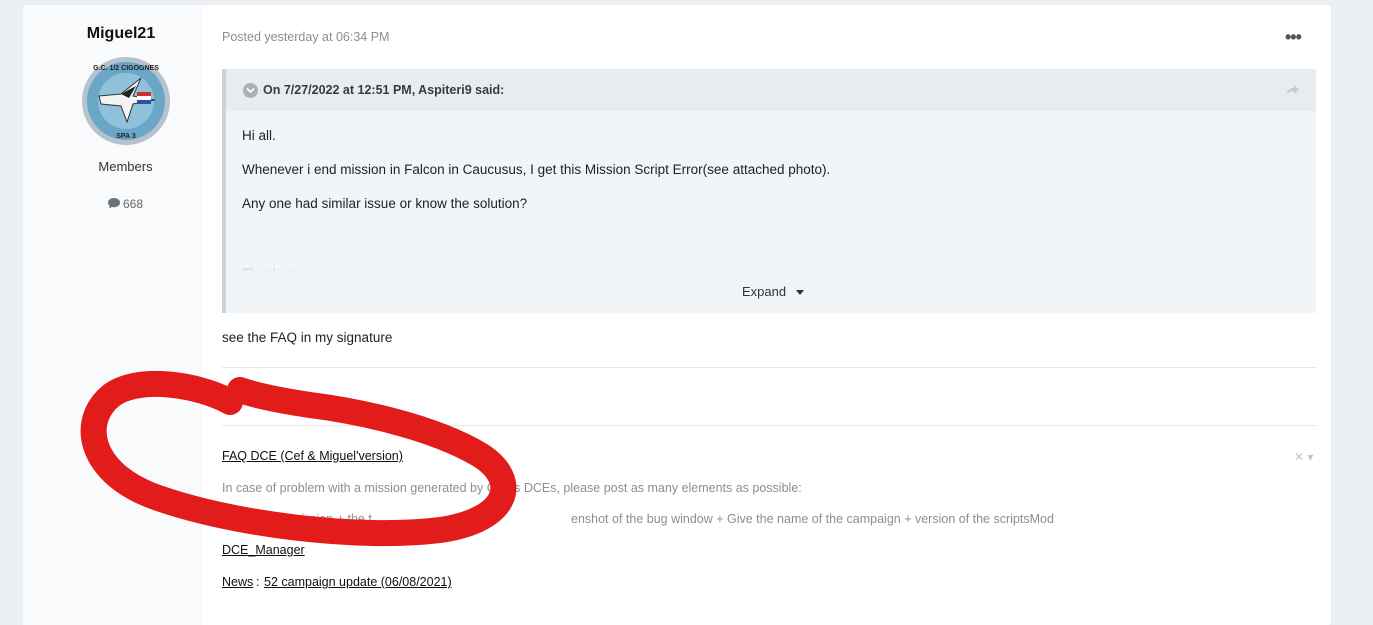 This screenshot has width=1373, height=625. I want to click on post-count-value: 668, so click(133, 204).